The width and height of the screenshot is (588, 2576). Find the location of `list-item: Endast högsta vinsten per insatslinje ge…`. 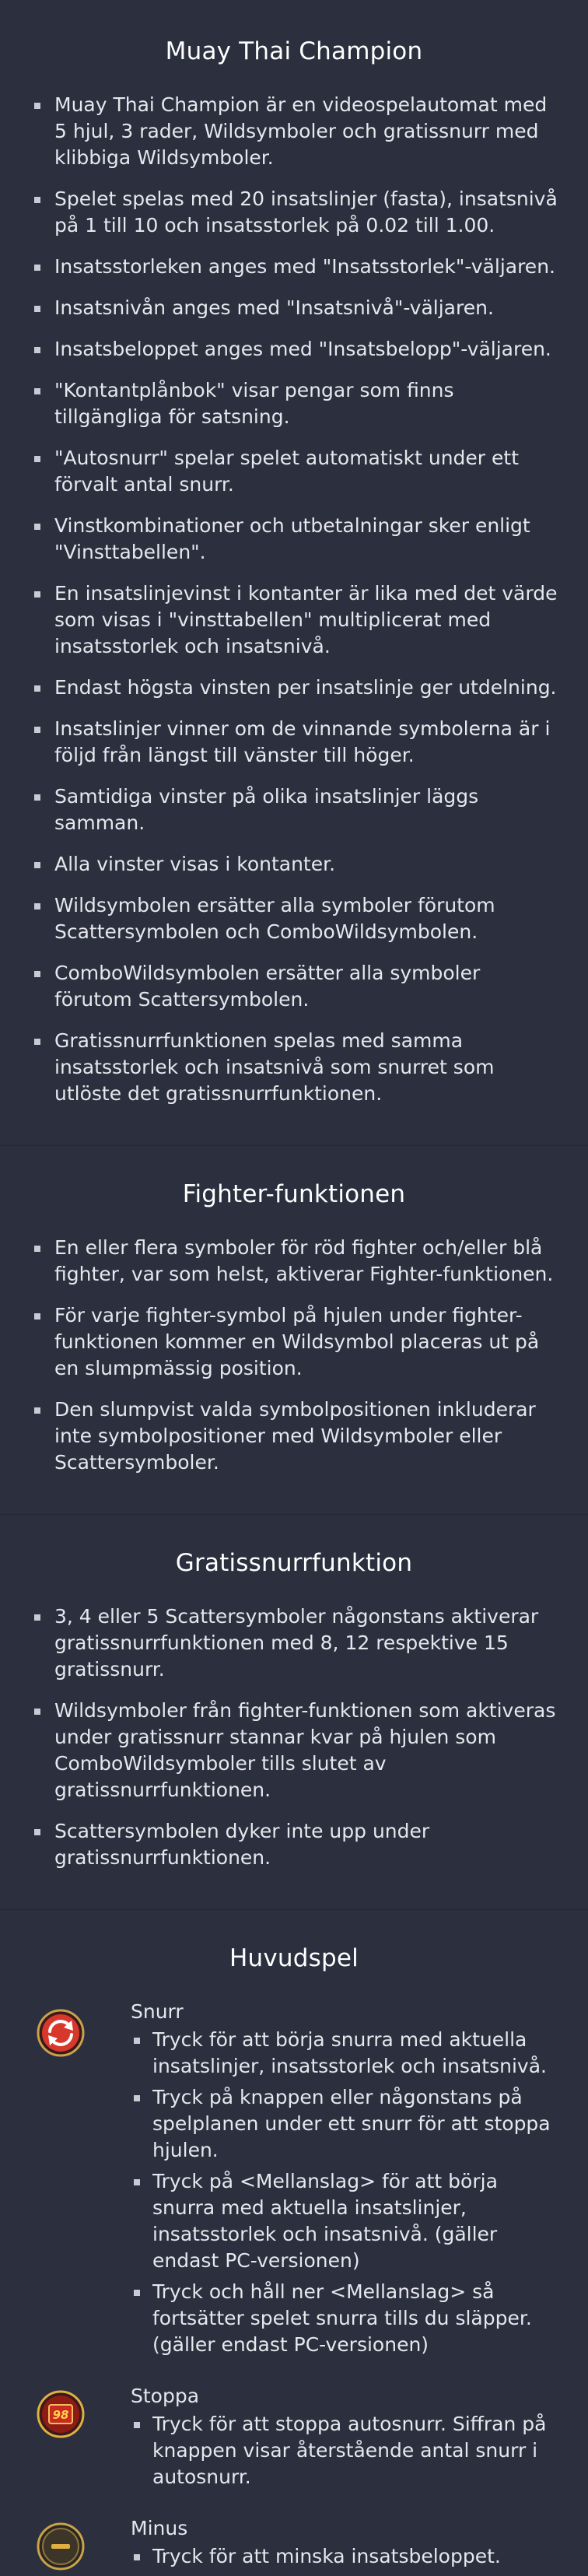

list-item: Endast högsta vinsten per insatslinje ge… is located at coordinates (294, 688).